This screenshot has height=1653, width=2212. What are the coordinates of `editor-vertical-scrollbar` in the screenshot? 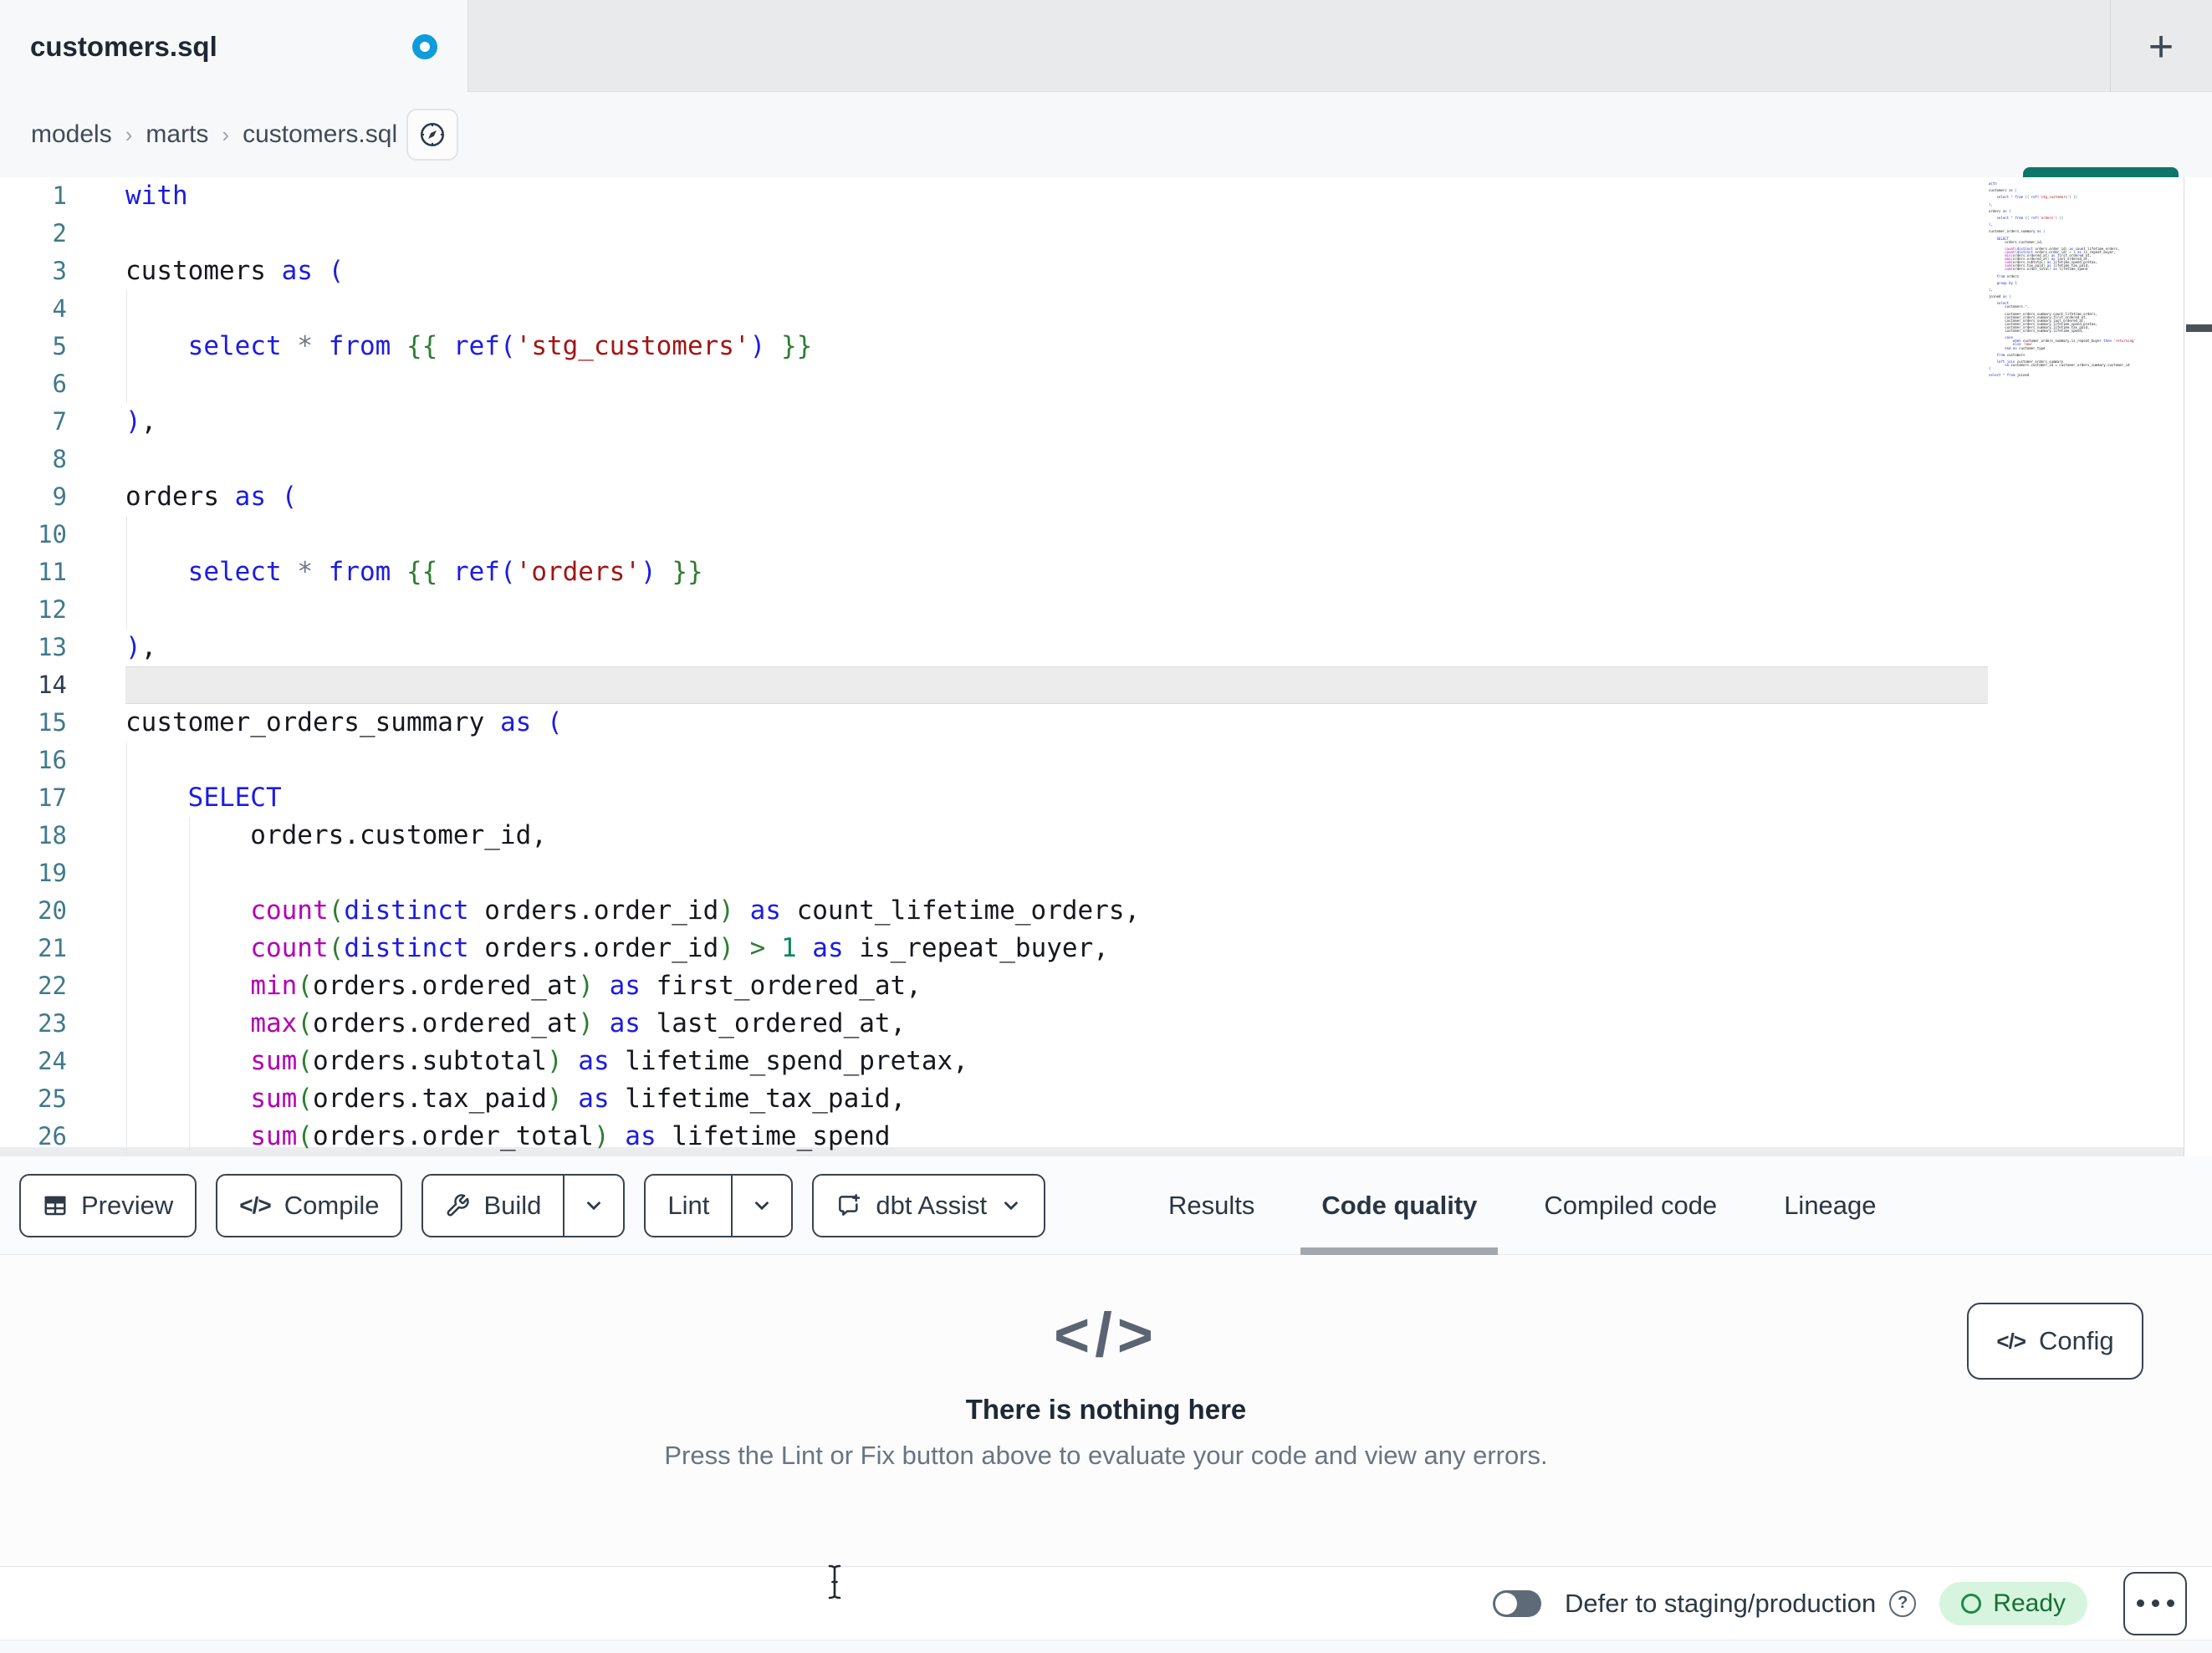 It's located at (2198, 666).